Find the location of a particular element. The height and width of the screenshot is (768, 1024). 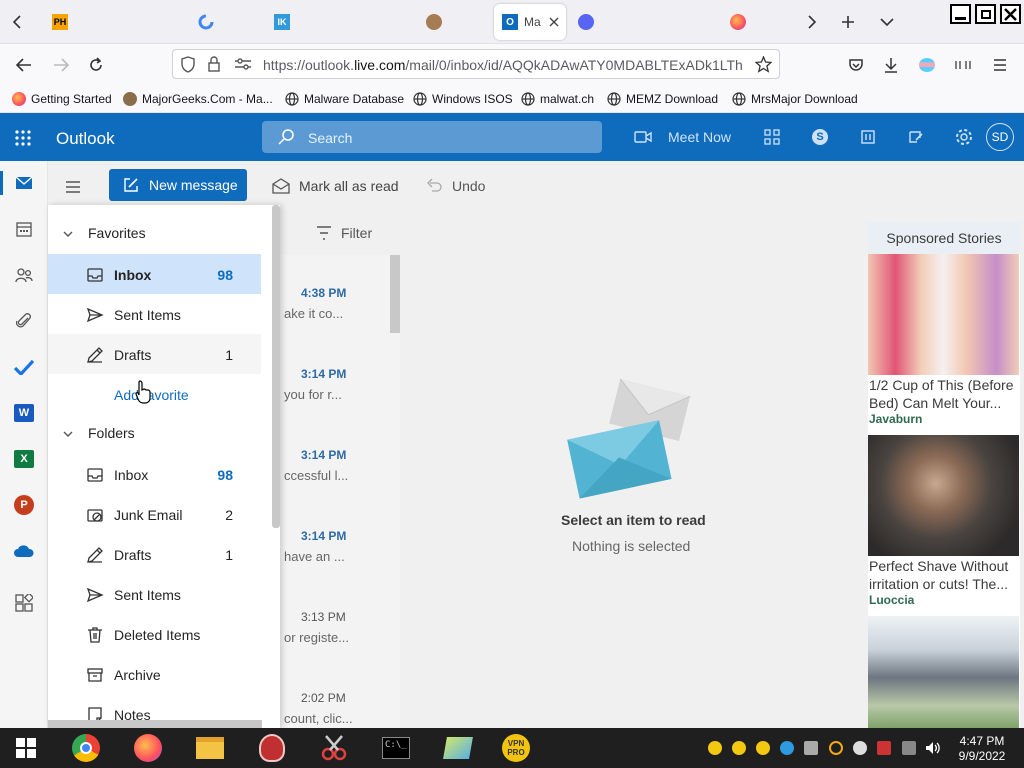

volume-icon is located at coordinates (933, 748).